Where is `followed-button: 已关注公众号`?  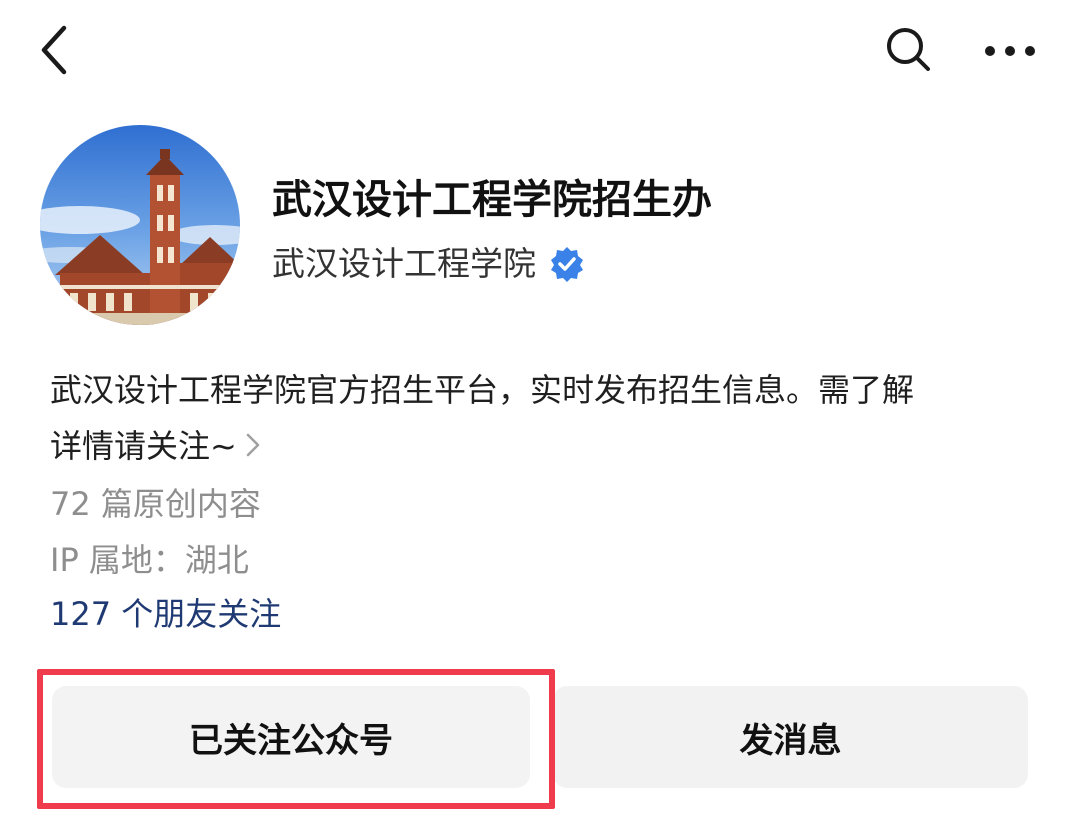 followed-button: 已关注公众号 is located at coordinates (291, 737).